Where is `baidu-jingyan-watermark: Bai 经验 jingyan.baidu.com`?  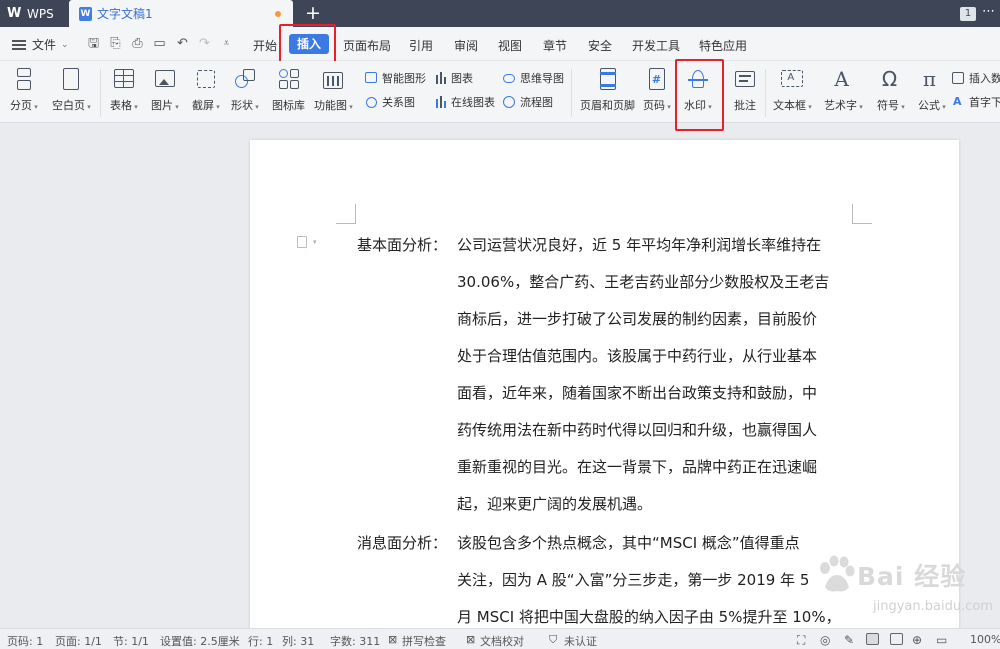 baidu-jingyan-watermark: Bai 经验 jingyan.baidu.com is located at coordinates (905, 590).